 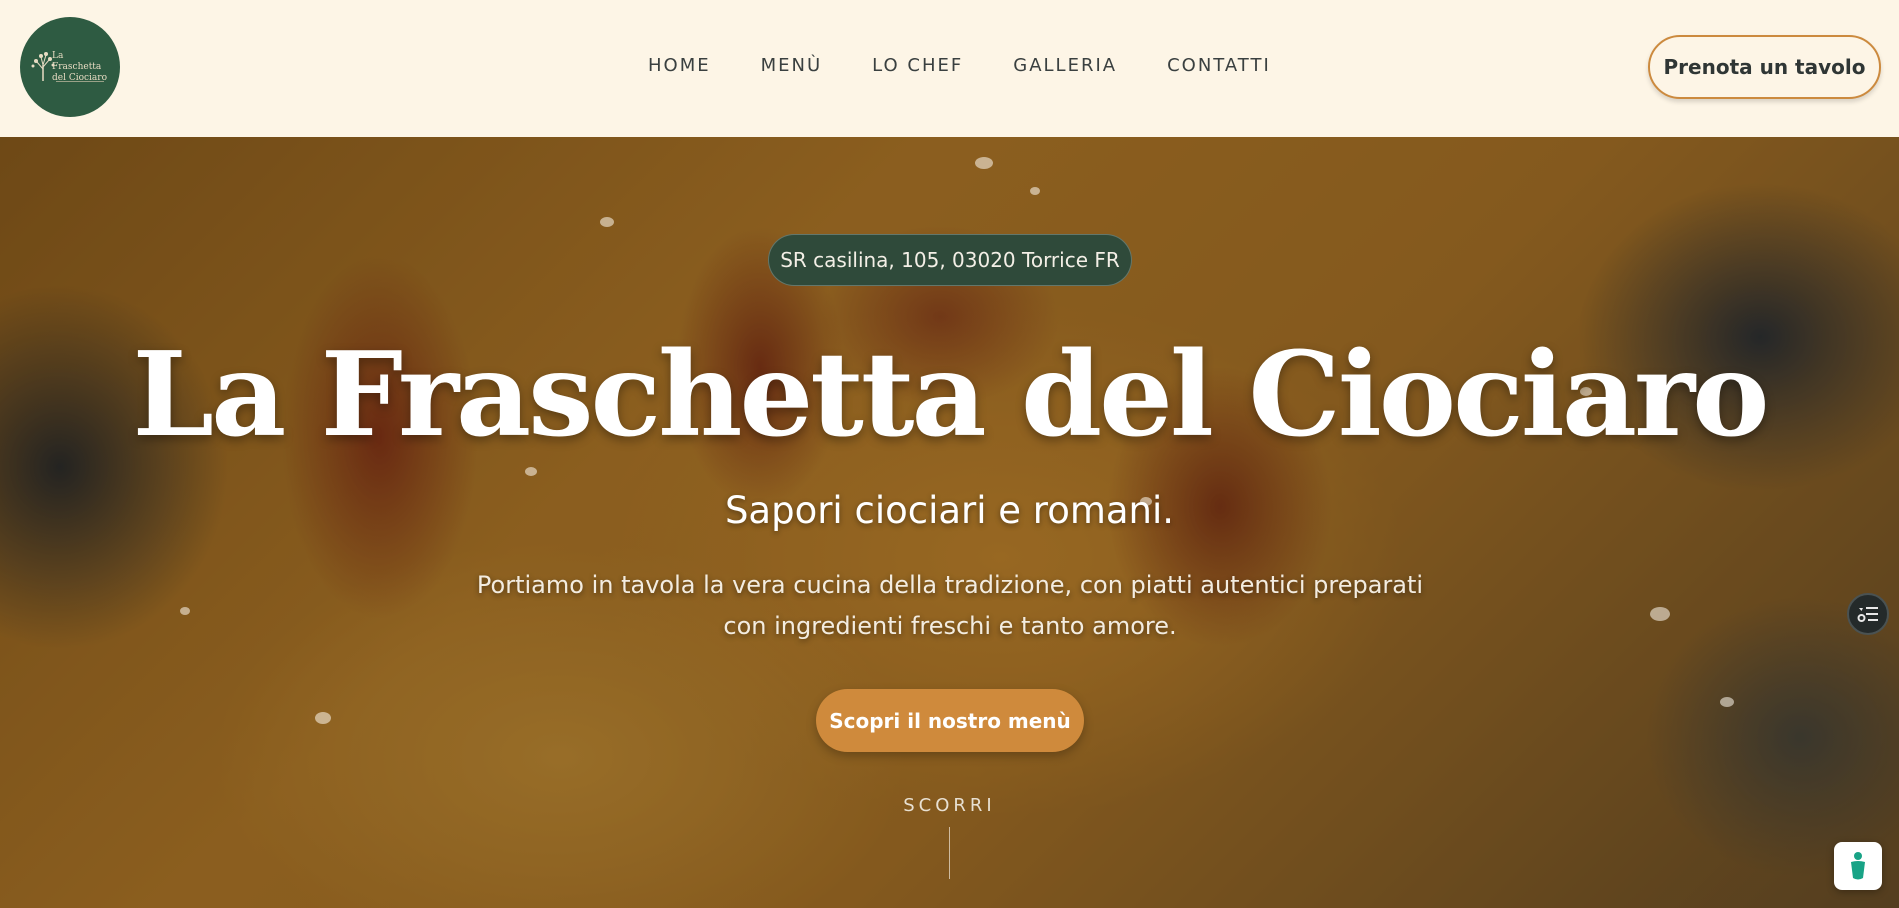 I want to click on accessibility-person-icon, so click(x=1858, y=866).